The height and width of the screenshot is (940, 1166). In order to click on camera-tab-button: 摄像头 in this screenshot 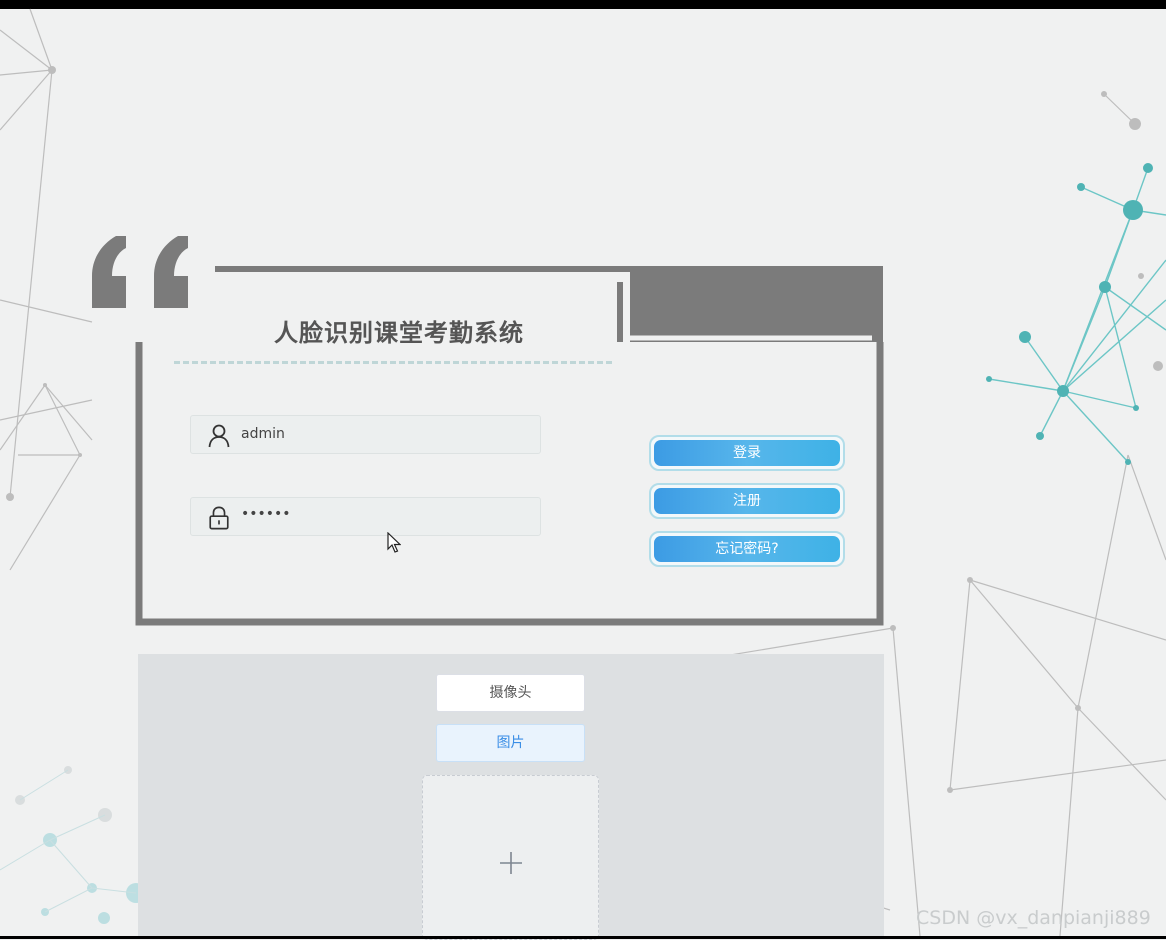, I will do `click(510, 693)`.